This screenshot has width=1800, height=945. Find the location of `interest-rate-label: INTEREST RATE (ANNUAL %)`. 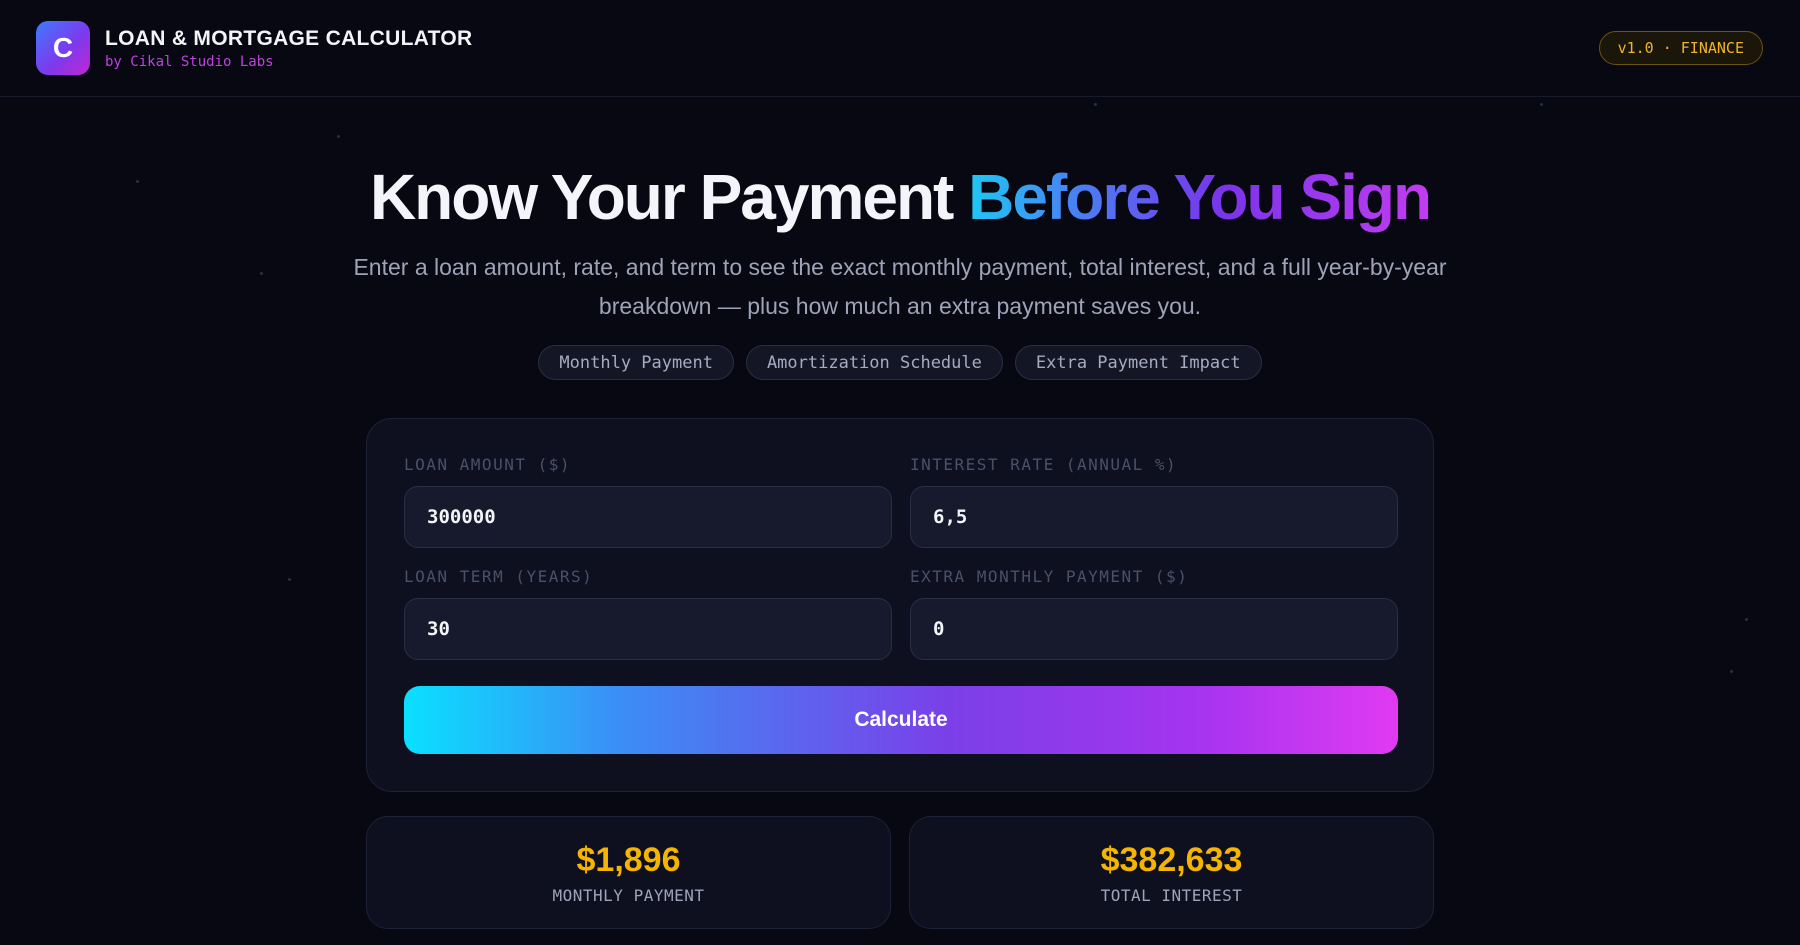

interest-rate-label: INTEREST RATE (ANNUAL %) is located at coordinates (1044, 464).